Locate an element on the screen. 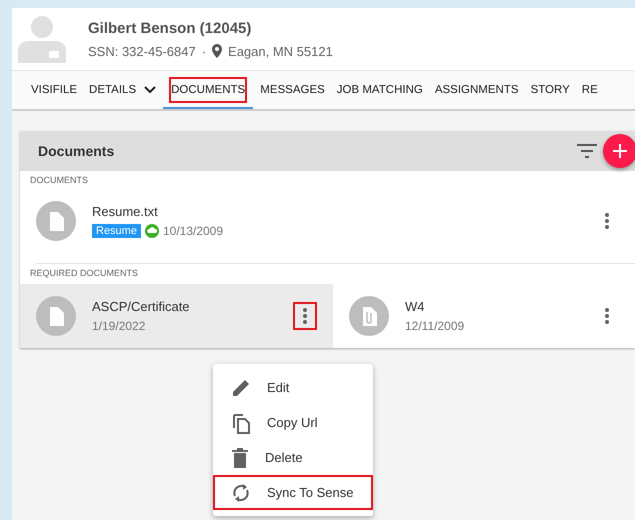 Image resolution: width=635 pixels, height=520 pixels. tab: JOB MATCHING is located at coordinates (380, 90).